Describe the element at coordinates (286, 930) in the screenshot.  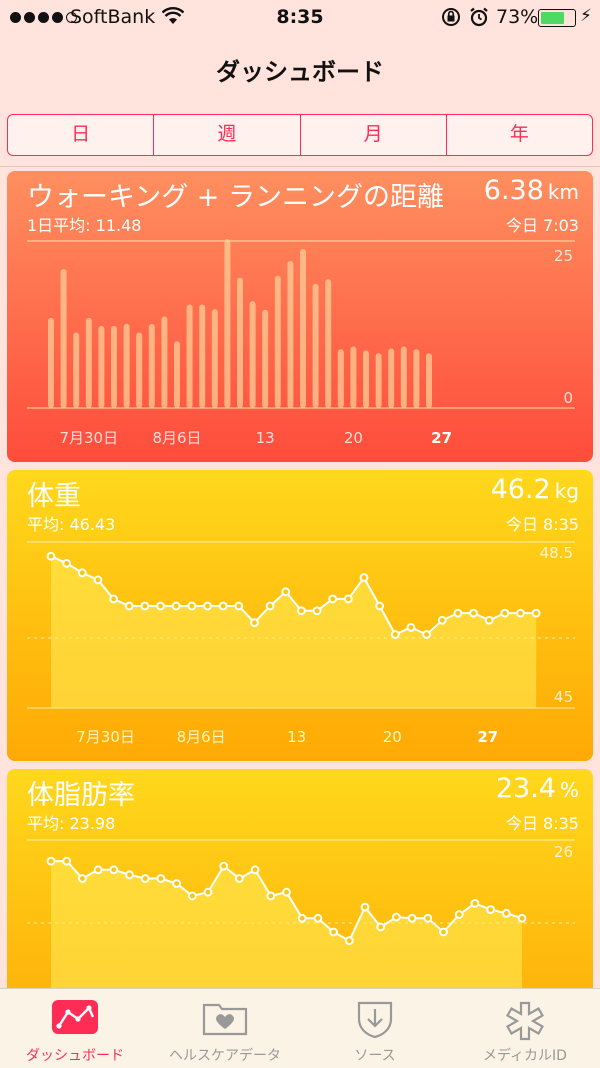
I see `chart-area-fill` at that location.